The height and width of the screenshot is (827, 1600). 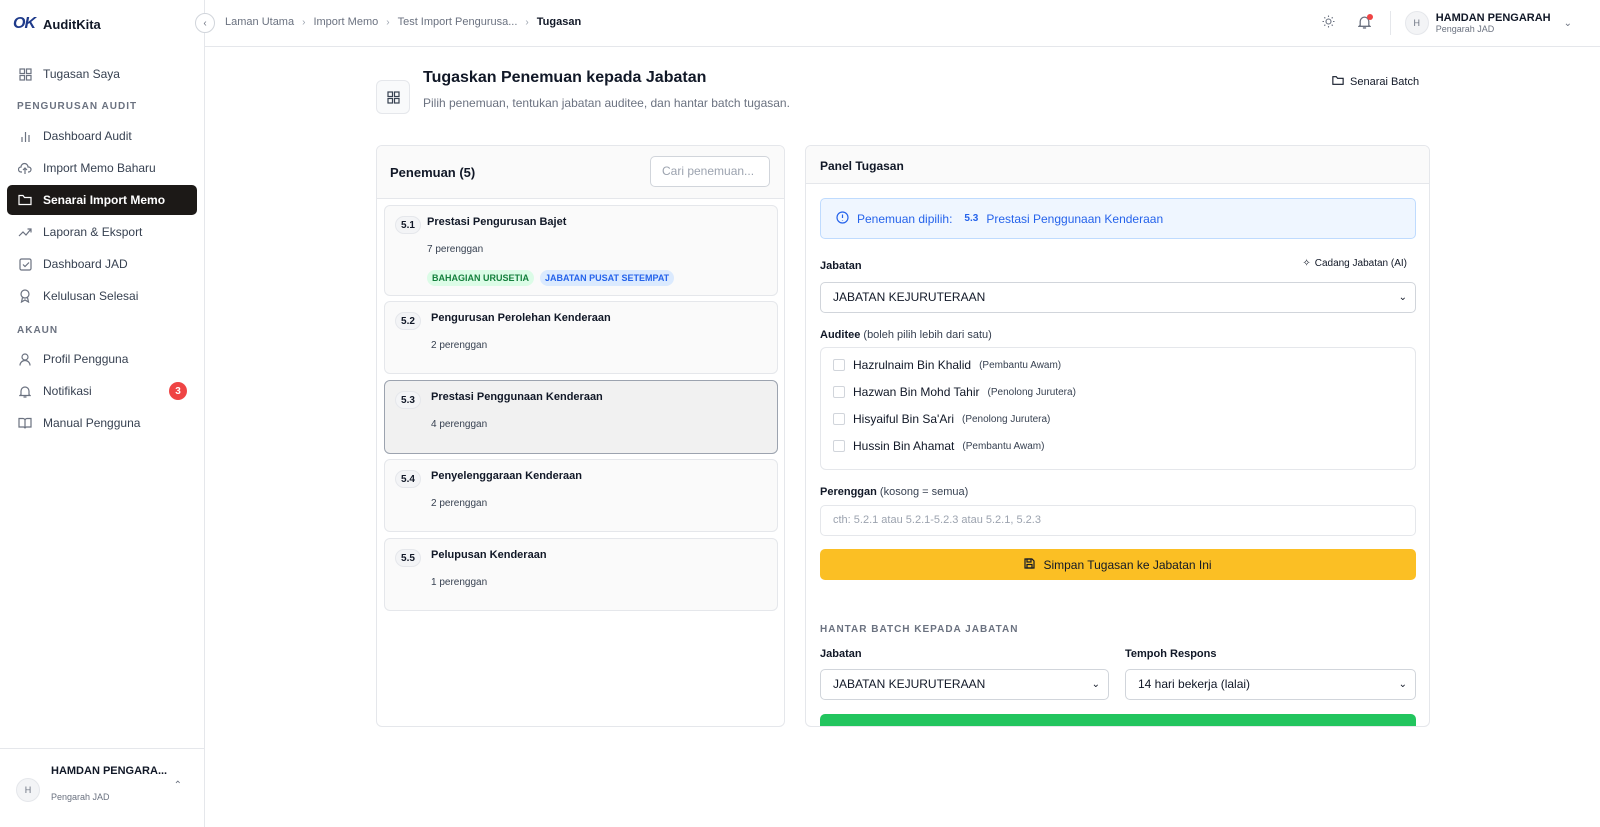 What do you see at coordinates (1375, 82) in the screenshot?
I see `senarai-batch-button: Senarai Batch` at bounding box center [1375, 82].